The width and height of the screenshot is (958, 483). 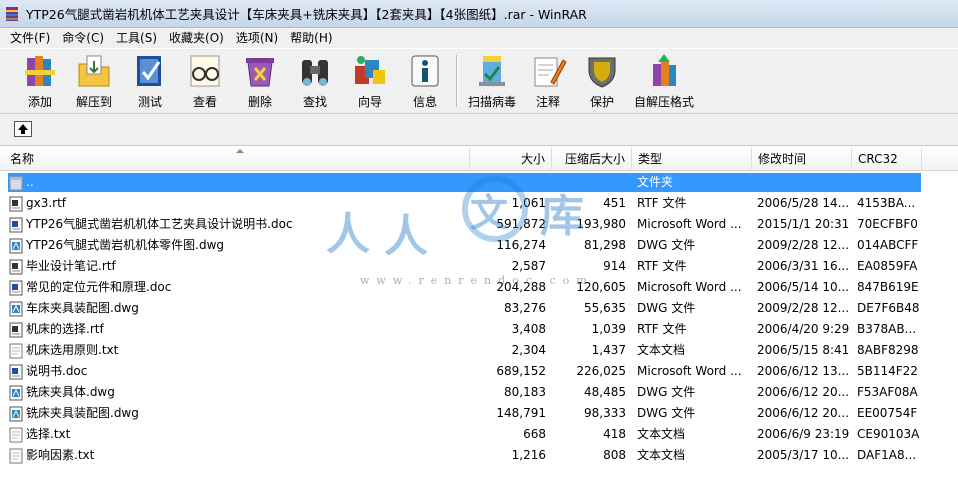 I want to click on comment-button: 注释, so click(x=548, y=81).